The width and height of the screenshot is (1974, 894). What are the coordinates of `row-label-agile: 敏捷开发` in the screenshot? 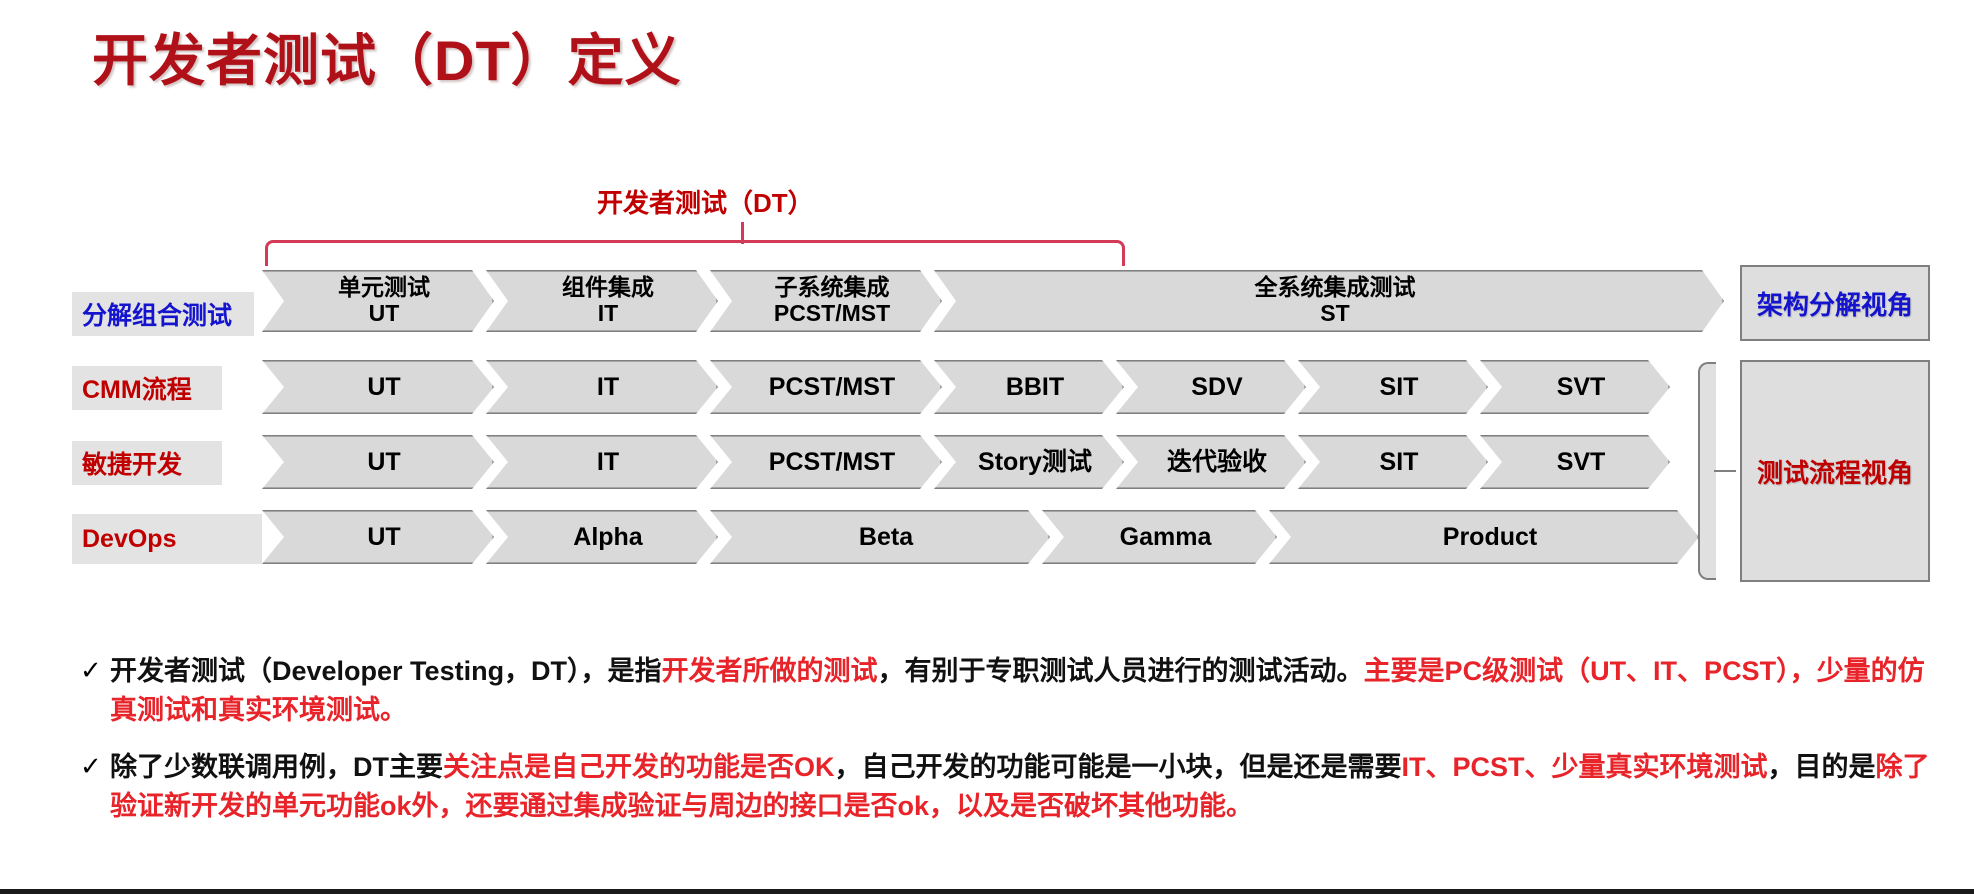 It's located at (147, 463).